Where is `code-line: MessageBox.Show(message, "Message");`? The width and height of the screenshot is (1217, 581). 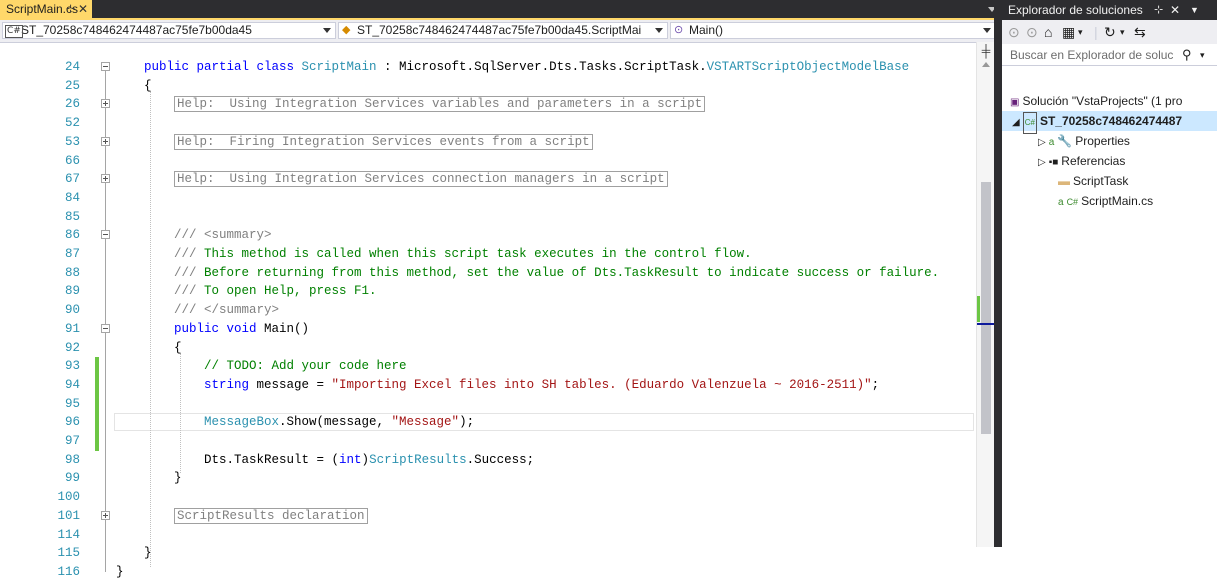 code-line: MessageBox.Show(message, "Message"); is located at coordinates (339, 422).